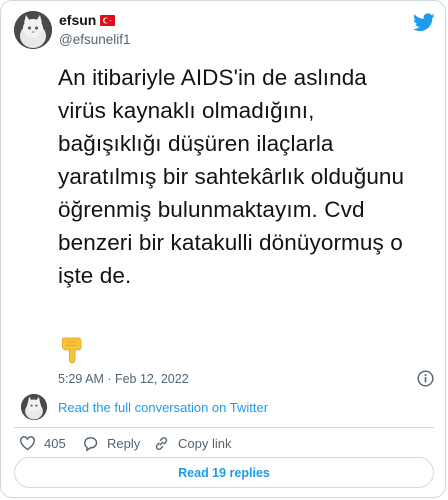 The image size is (448, 500). Describe the element at coordinates (163, 407) in the screenshot. I see `read-conversation-link: Read the full conversation on Twitter` at that location.